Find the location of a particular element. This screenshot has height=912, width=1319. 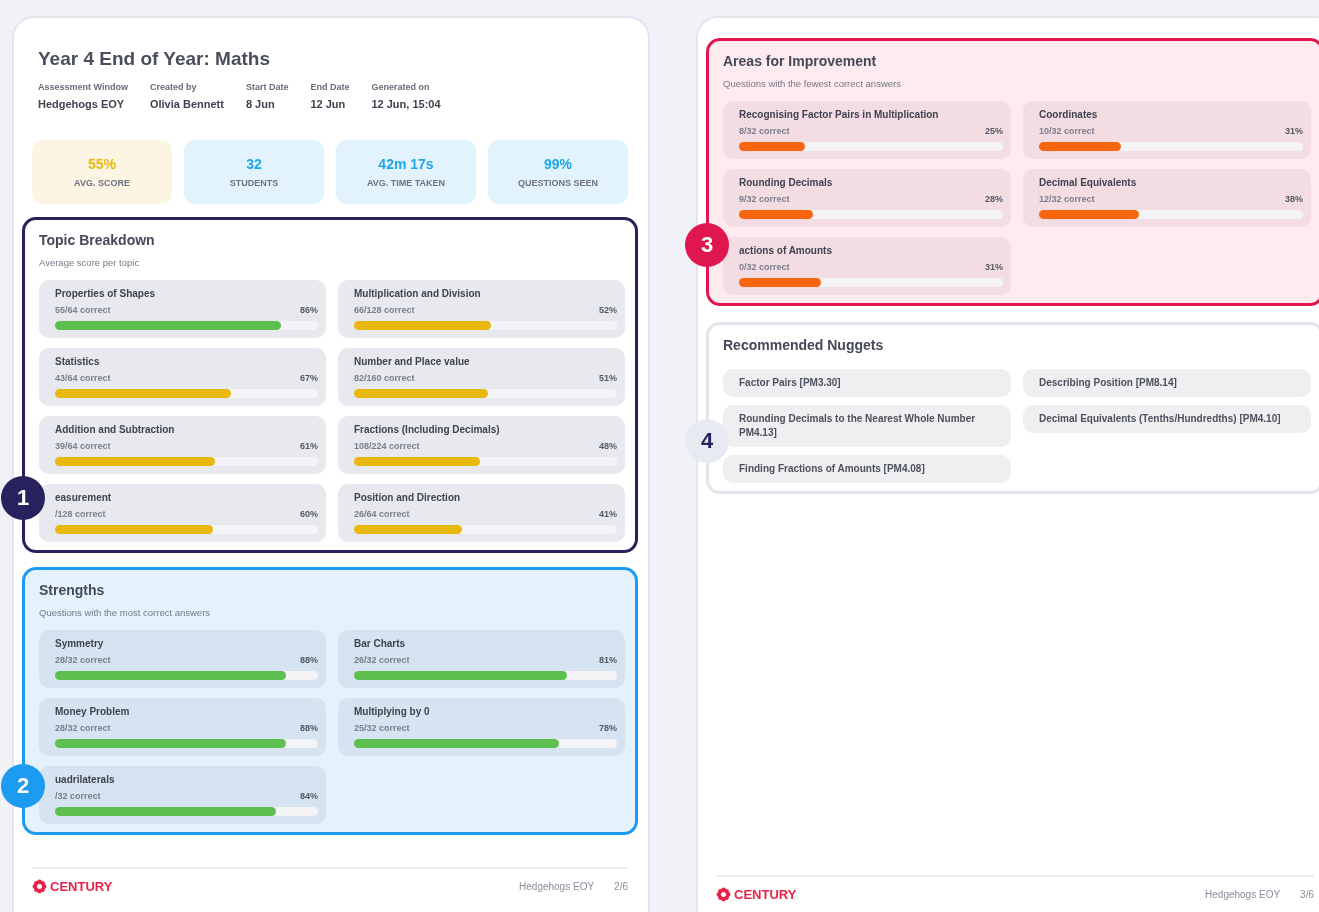

meta-value: Hedgehogs EOY is located at coordinates (82, 104).